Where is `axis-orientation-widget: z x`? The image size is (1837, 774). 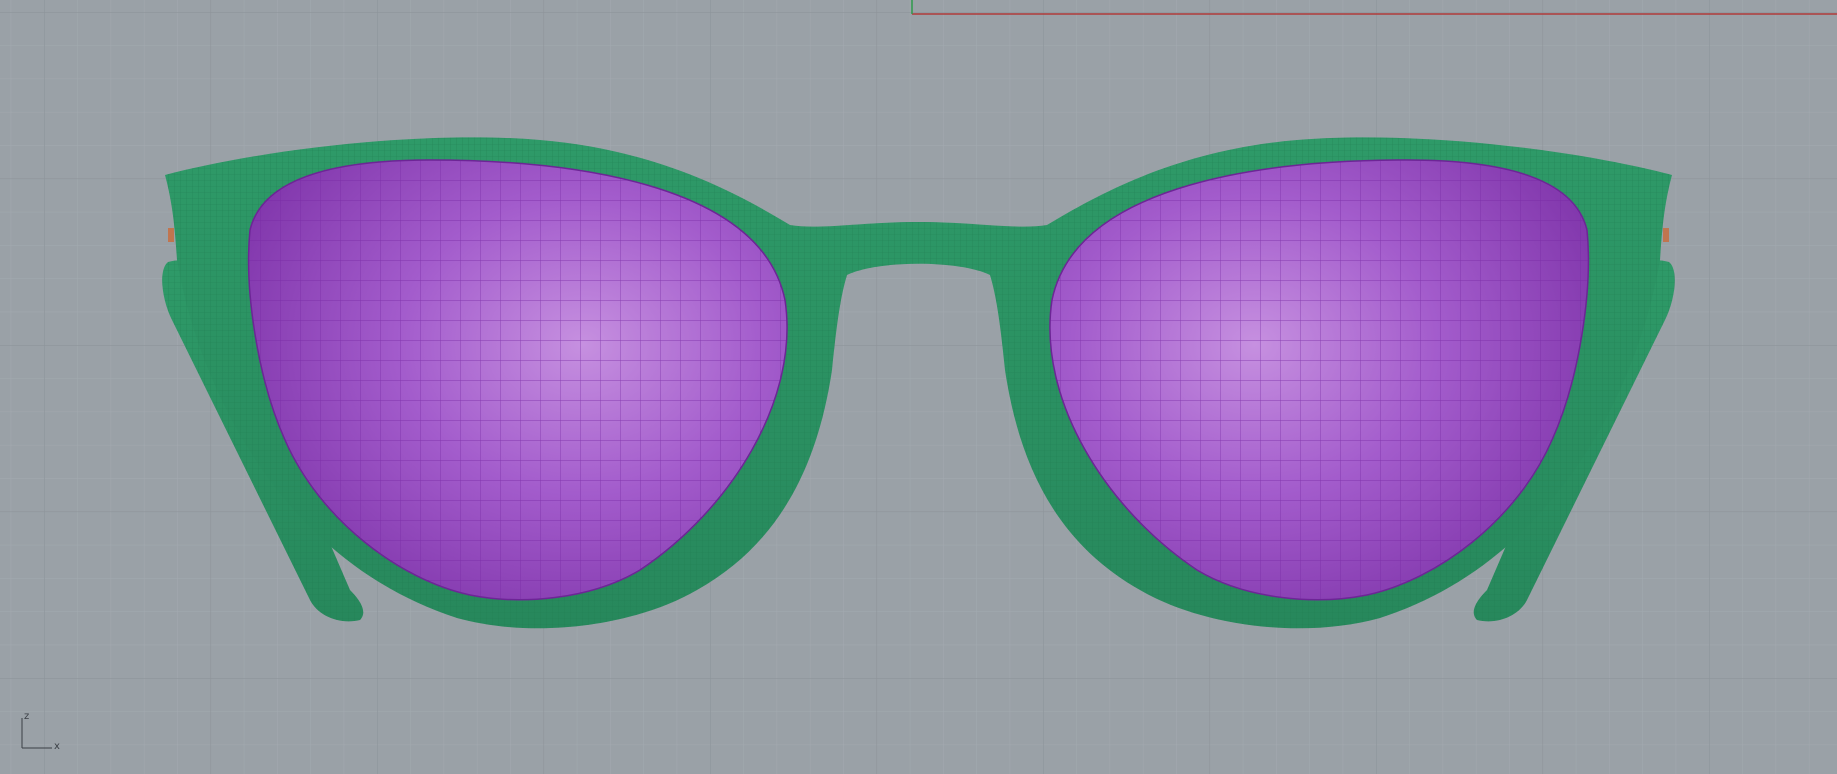
axis-orientation-widget: z x is located at coordinates (43, 734).